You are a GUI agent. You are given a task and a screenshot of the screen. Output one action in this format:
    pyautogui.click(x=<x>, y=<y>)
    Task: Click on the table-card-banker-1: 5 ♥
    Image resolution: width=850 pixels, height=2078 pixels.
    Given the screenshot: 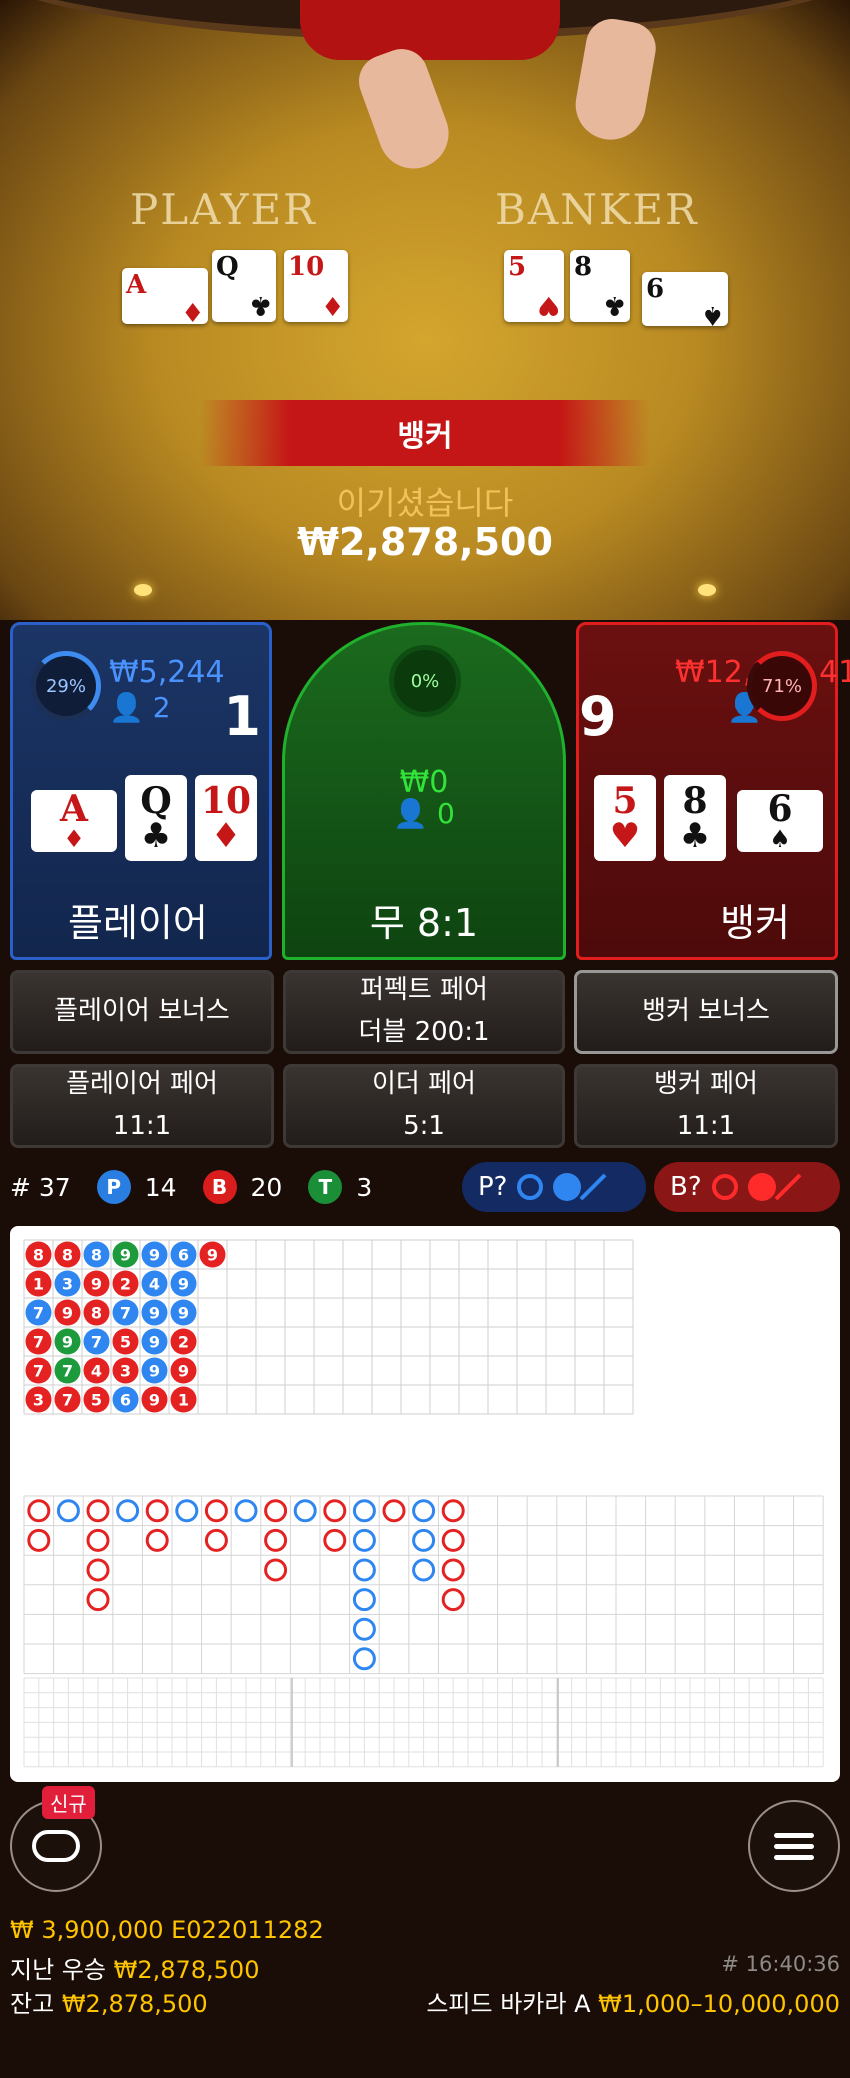 What is the action you would take?
    pyautogui.click(x=534, y=286)
    